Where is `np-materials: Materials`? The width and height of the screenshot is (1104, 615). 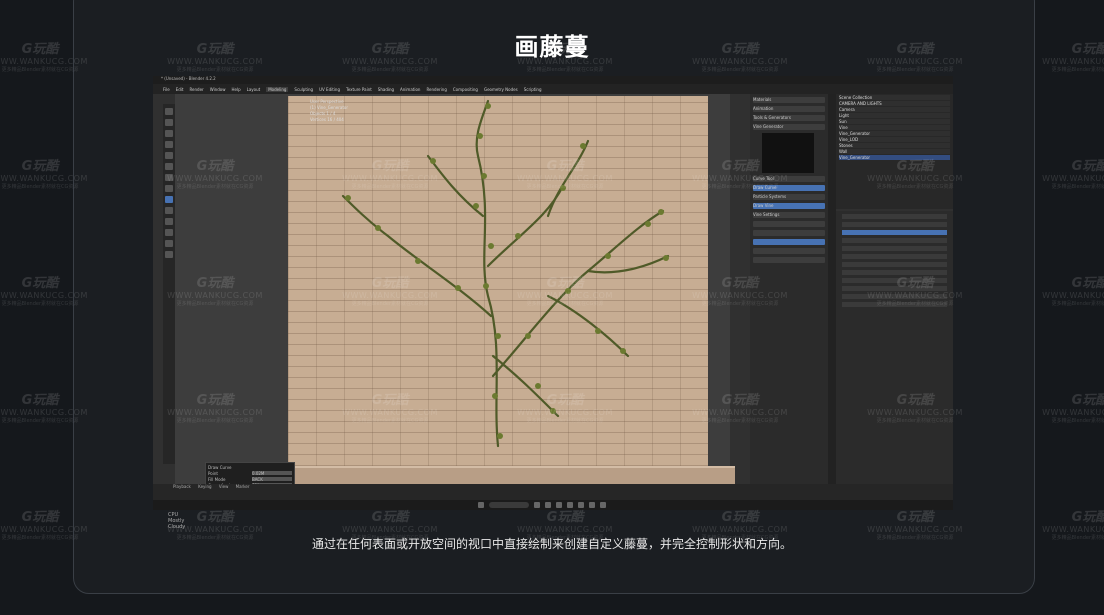 np-materials: Materials is located at coordinates (789, 100).